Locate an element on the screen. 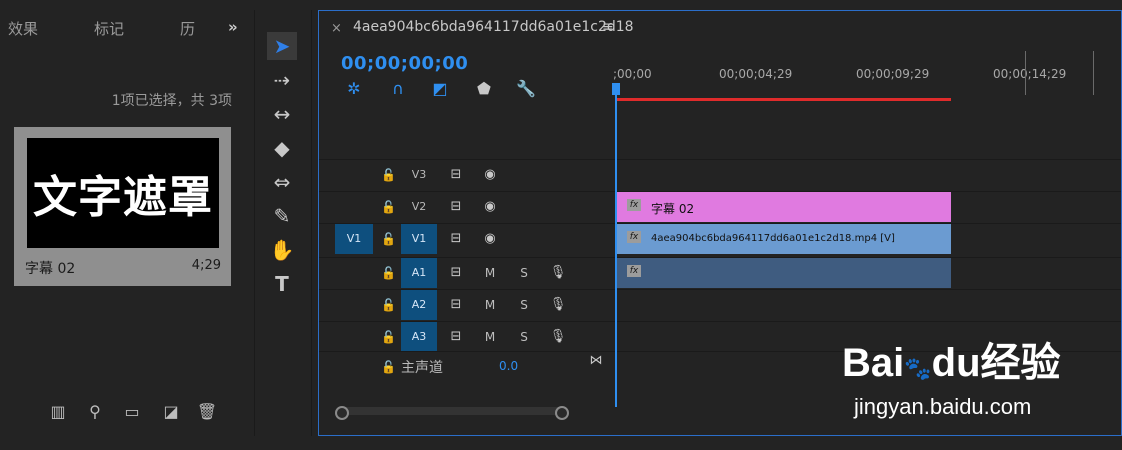 The width and height of the screenshot is (1122, 450). timeline-scrollbar is located at coordinates (451, 411).